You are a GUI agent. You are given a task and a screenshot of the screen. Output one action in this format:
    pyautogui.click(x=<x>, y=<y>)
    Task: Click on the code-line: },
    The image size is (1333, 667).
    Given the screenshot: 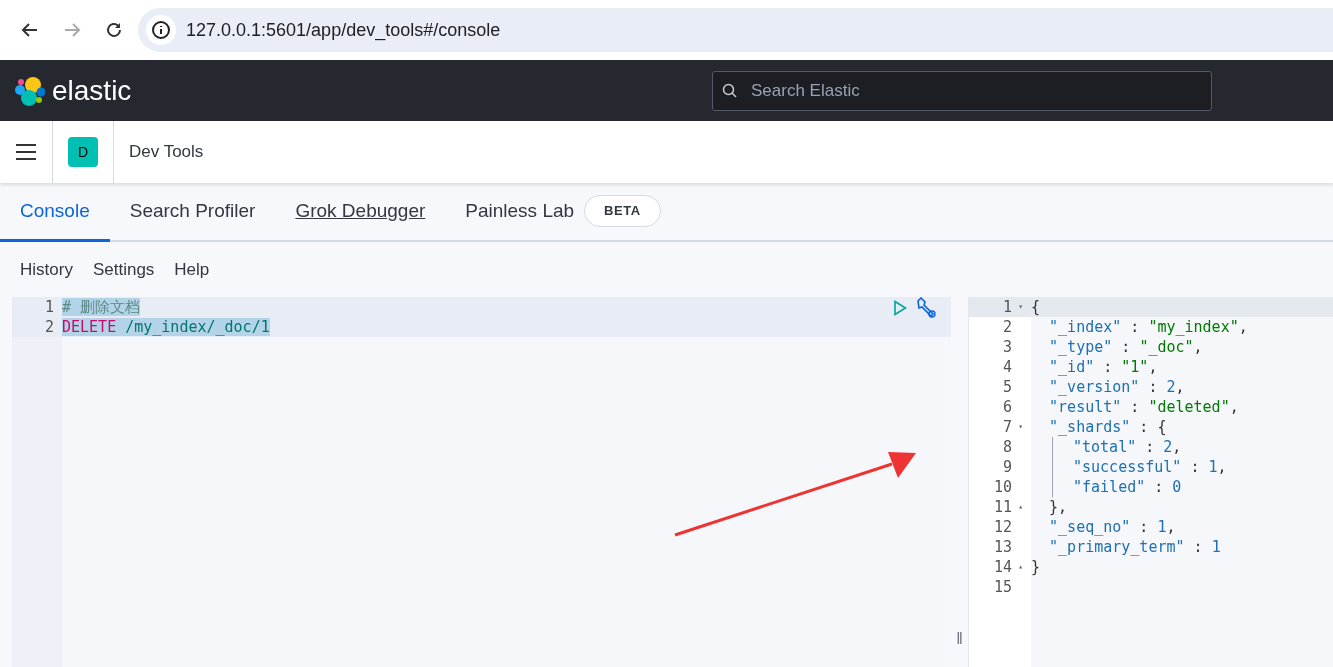 What is the action you would take?
    pyautogui.click(x=1058, y=507)
    